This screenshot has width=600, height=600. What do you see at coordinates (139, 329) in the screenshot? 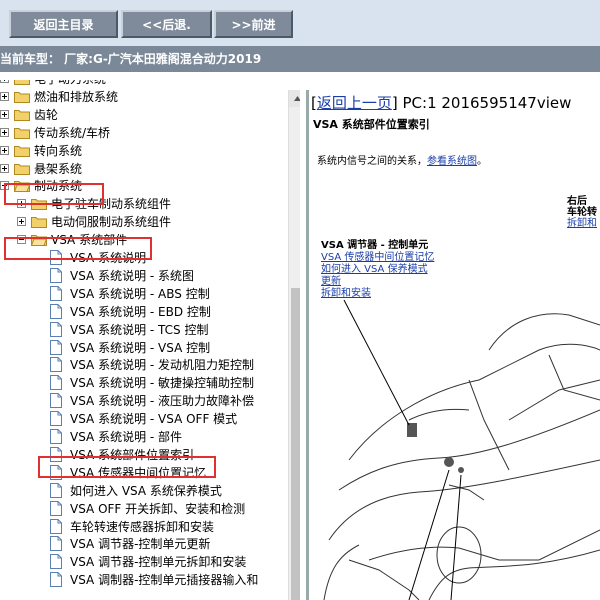
I see `tree-item-label: VSA 系统说明 - TCS 控制` at bounding box center [139, 329].